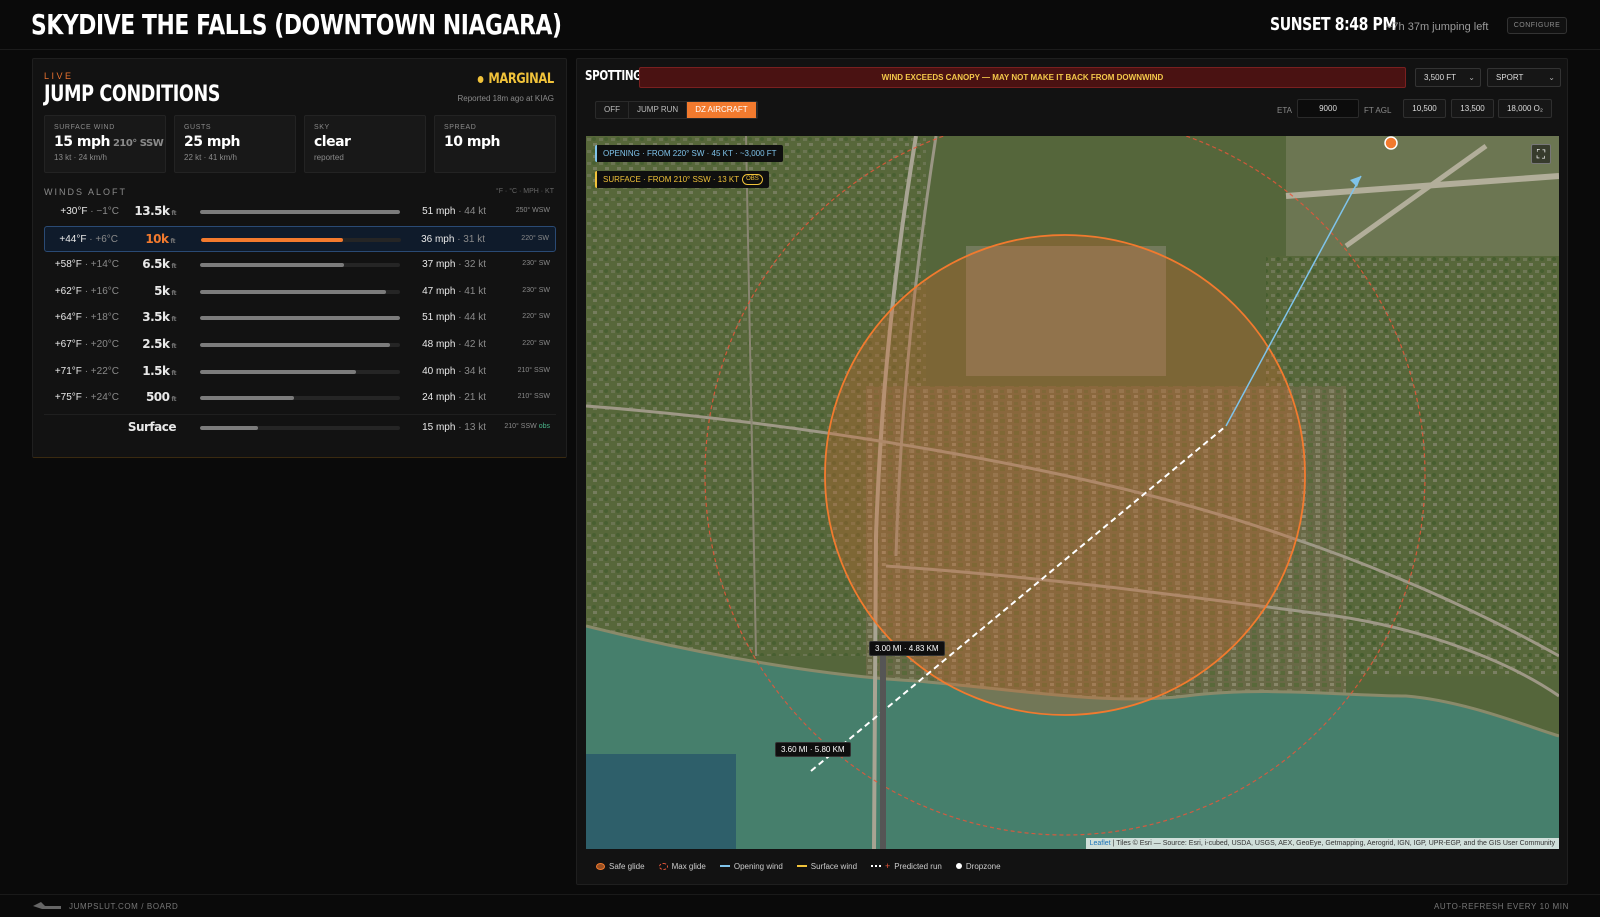 This screenshot has height=917, width=1600. I want to click on temperature: +64°F · +18°C, so click(87, 317).